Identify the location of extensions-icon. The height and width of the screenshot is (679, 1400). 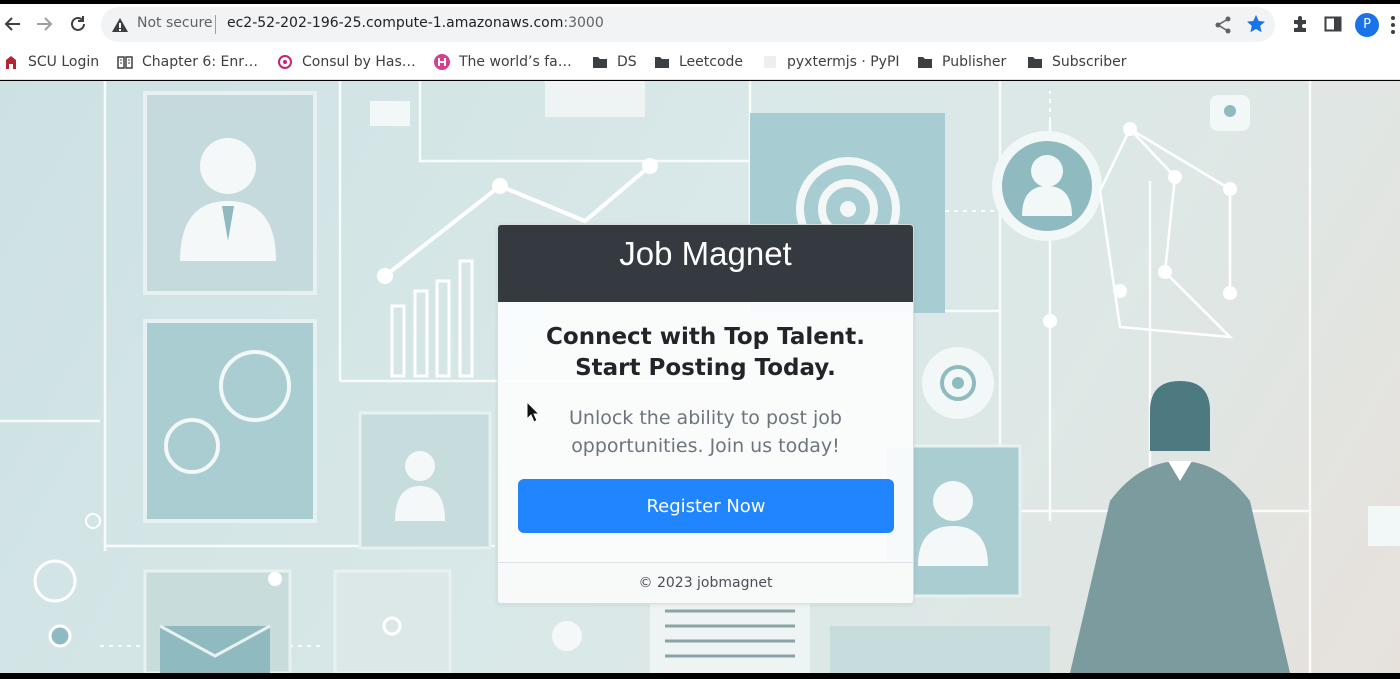
(1300, 24).